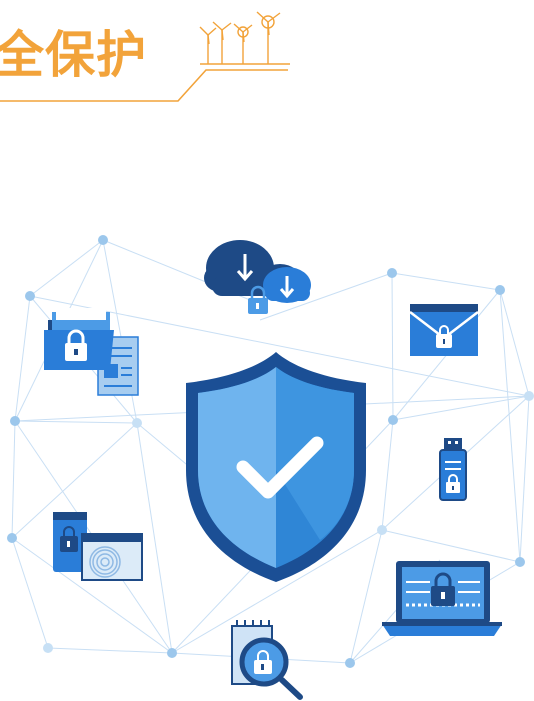  What do you see at coordinates (144, 85) in the screenshot?
I see `header-underline` at bounding box center [144, 85].